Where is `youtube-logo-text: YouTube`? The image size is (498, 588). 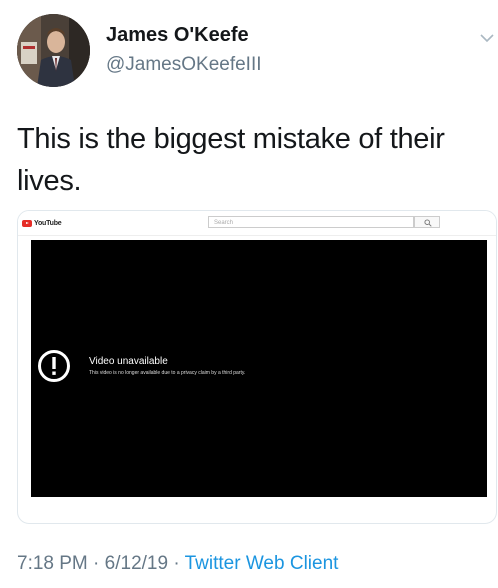
youtube-logo-text: YouTube is located at coordinates (48, 223).